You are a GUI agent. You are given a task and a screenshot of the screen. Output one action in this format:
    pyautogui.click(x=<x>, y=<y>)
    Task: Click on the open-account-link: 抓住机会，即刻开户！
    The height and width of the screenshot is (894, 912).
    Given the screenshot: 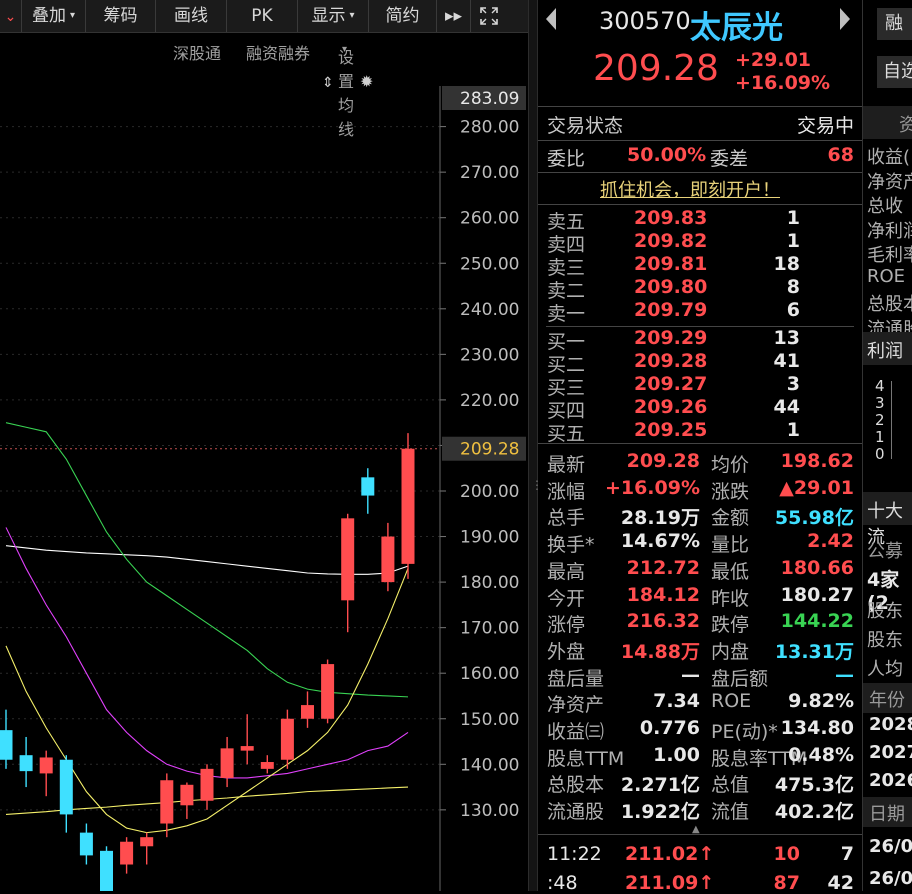 What is the action you would take?
    pyautogui.click(x=690, y=189)
    